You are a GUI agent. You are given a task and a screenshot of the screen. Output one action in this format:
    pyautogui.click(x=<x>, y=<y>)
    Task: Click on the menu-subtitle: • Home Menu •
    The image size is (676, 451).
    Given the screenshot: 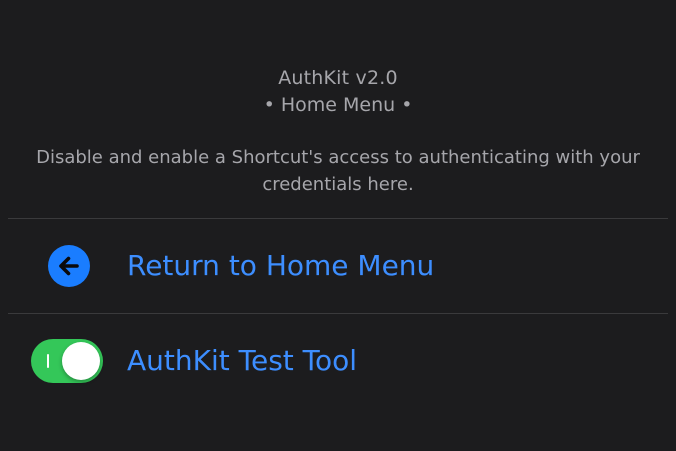 What is the action you would take?
    pyautogui.click(x=338, y=105)
    